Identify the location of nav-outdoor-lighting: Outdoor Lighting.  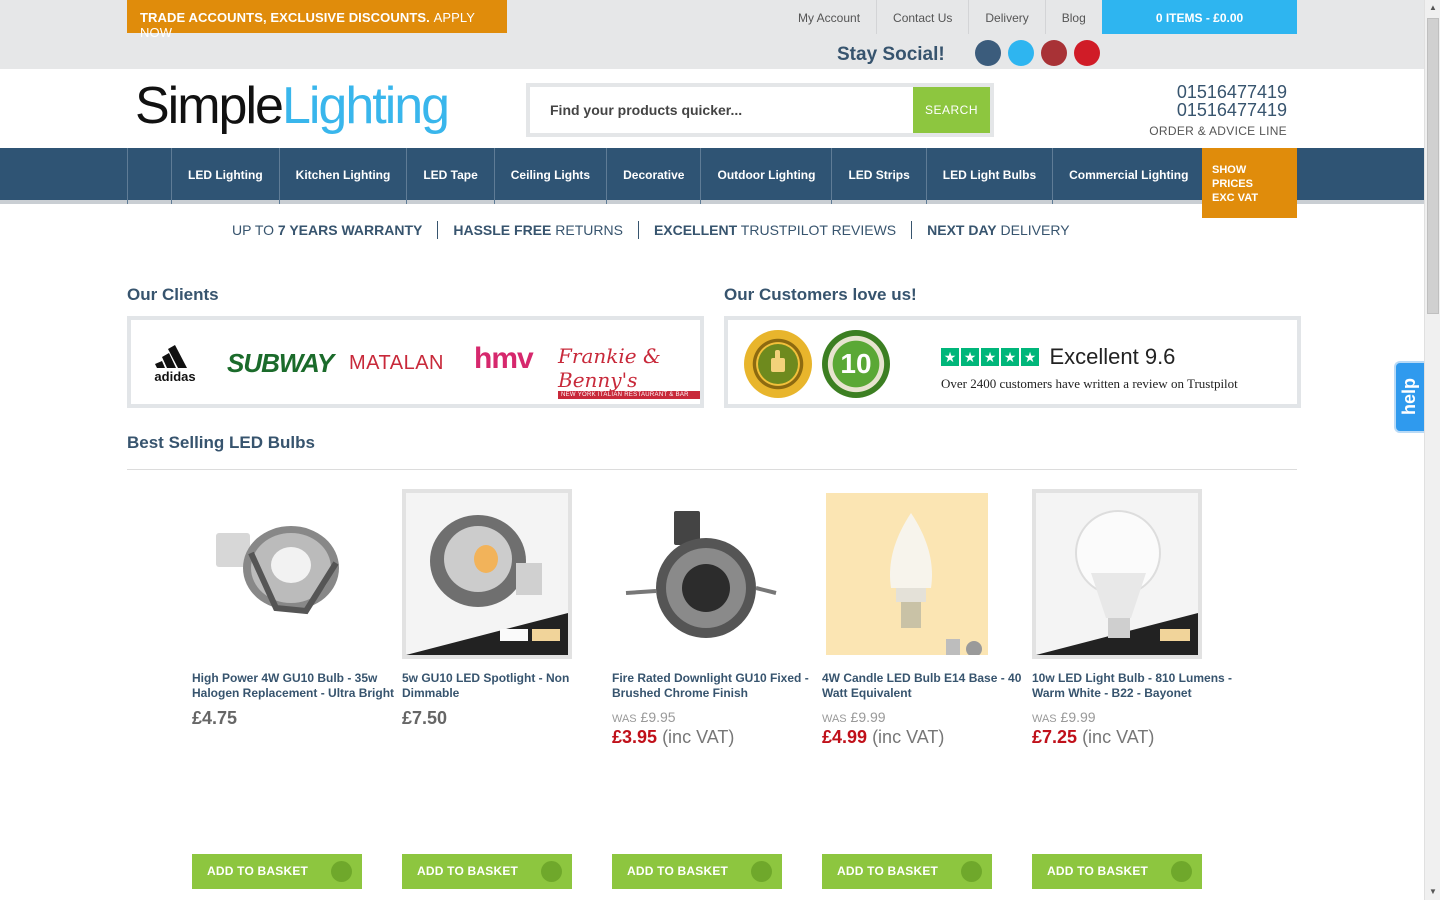
(765, 176).